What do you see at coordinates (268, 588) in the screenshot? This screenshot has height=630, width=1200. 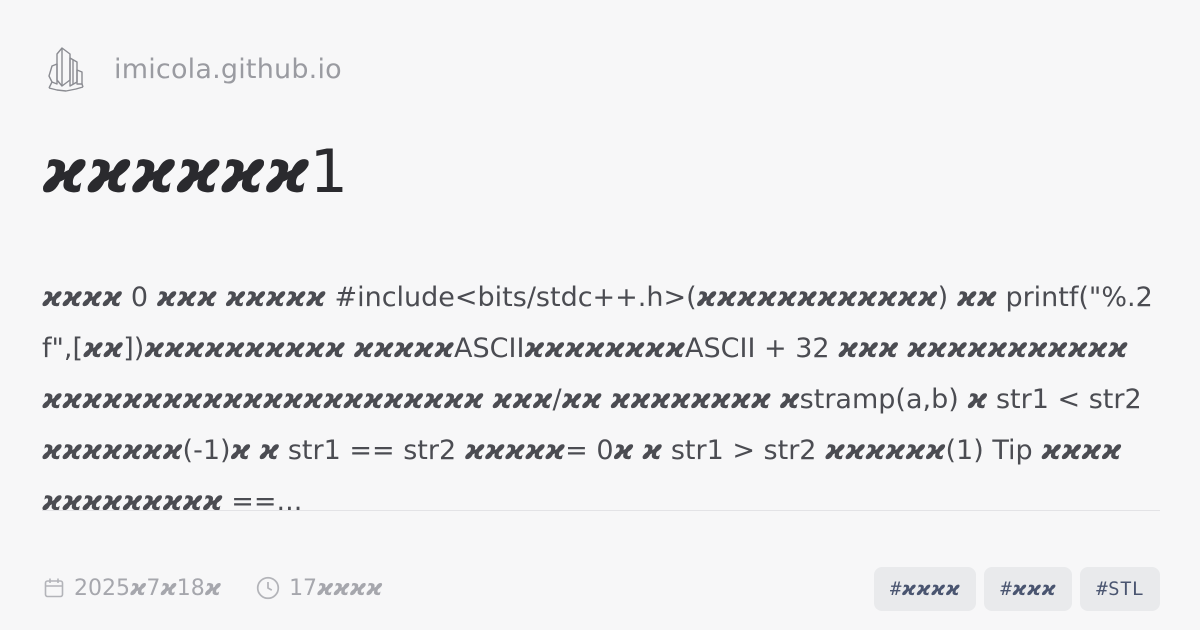 I see `clock-icon` at bounding box center [268, 588].